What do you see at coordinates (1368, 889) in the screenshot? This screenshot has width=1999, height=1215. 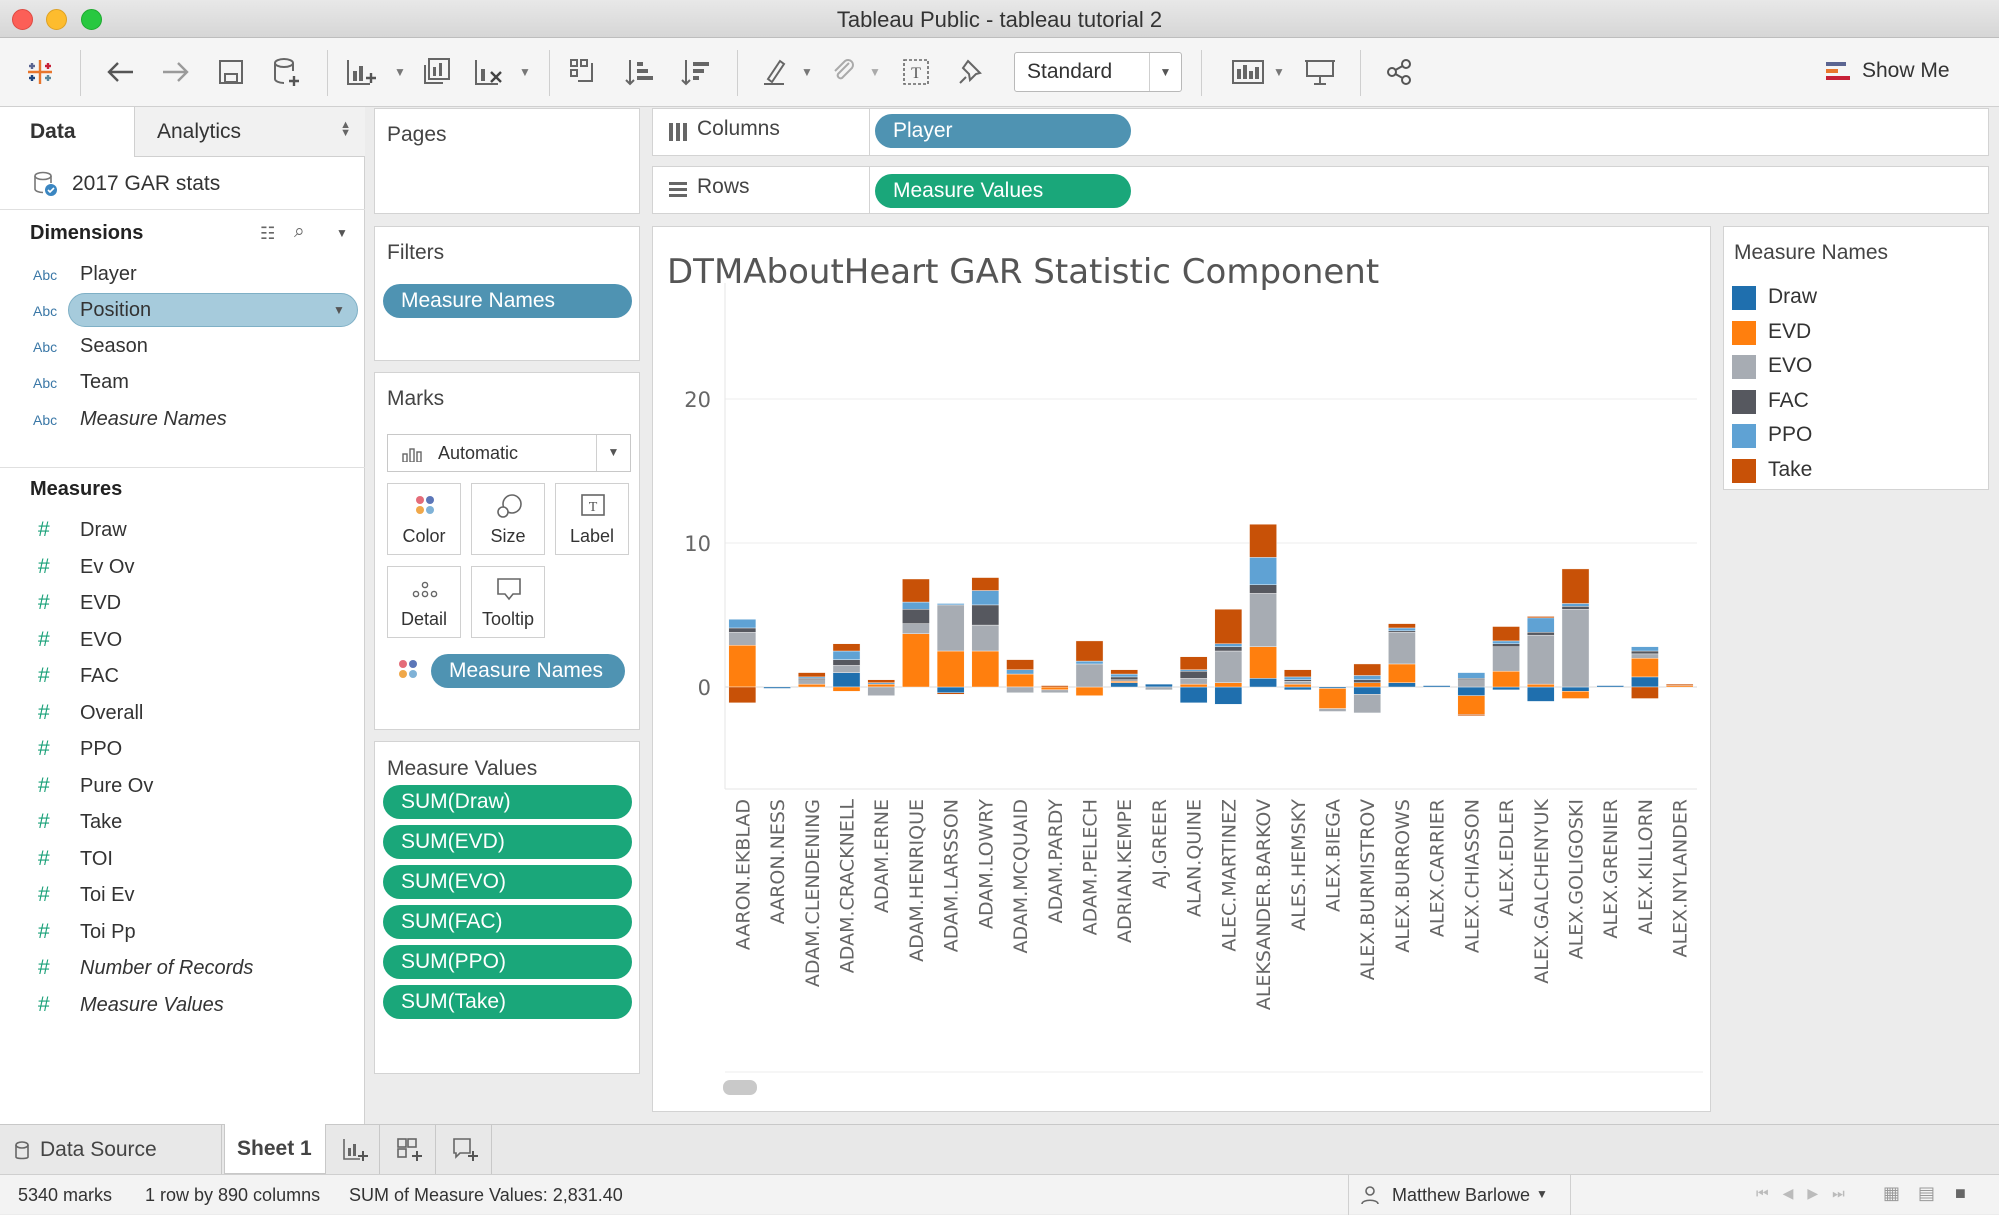 I see `x-tick-label: ALEX.BURMISTROV` at bounding box center [1368, 889].